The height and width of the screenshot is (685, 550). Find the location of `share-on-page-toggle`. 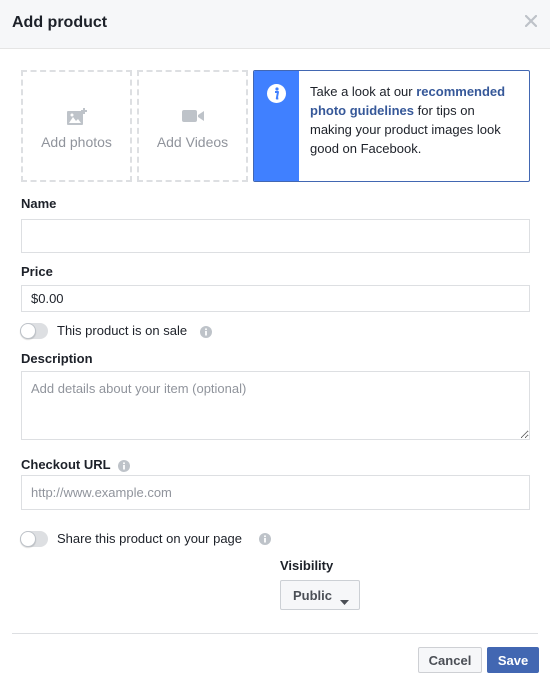

share-on-page-toggle is located at coordinates (34, 539).